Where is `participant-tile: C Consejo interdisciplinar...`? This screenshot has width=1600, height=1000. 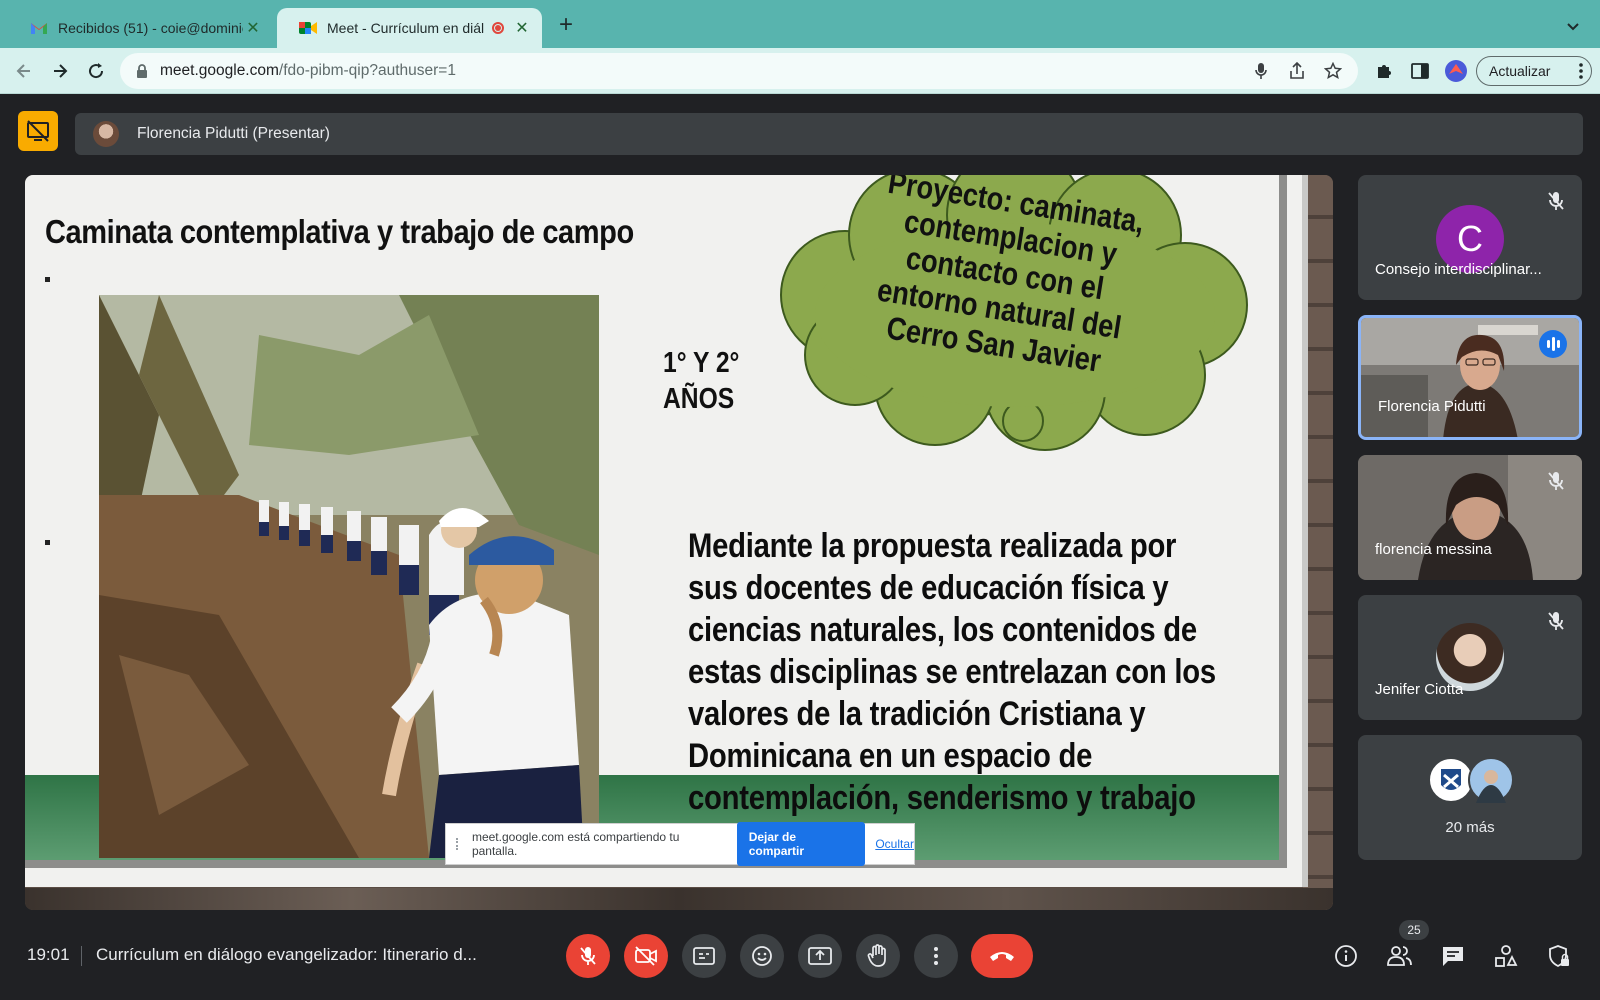
participant-tile: C Consejo interdisciplinar... is located at coordinates (1470, 237).